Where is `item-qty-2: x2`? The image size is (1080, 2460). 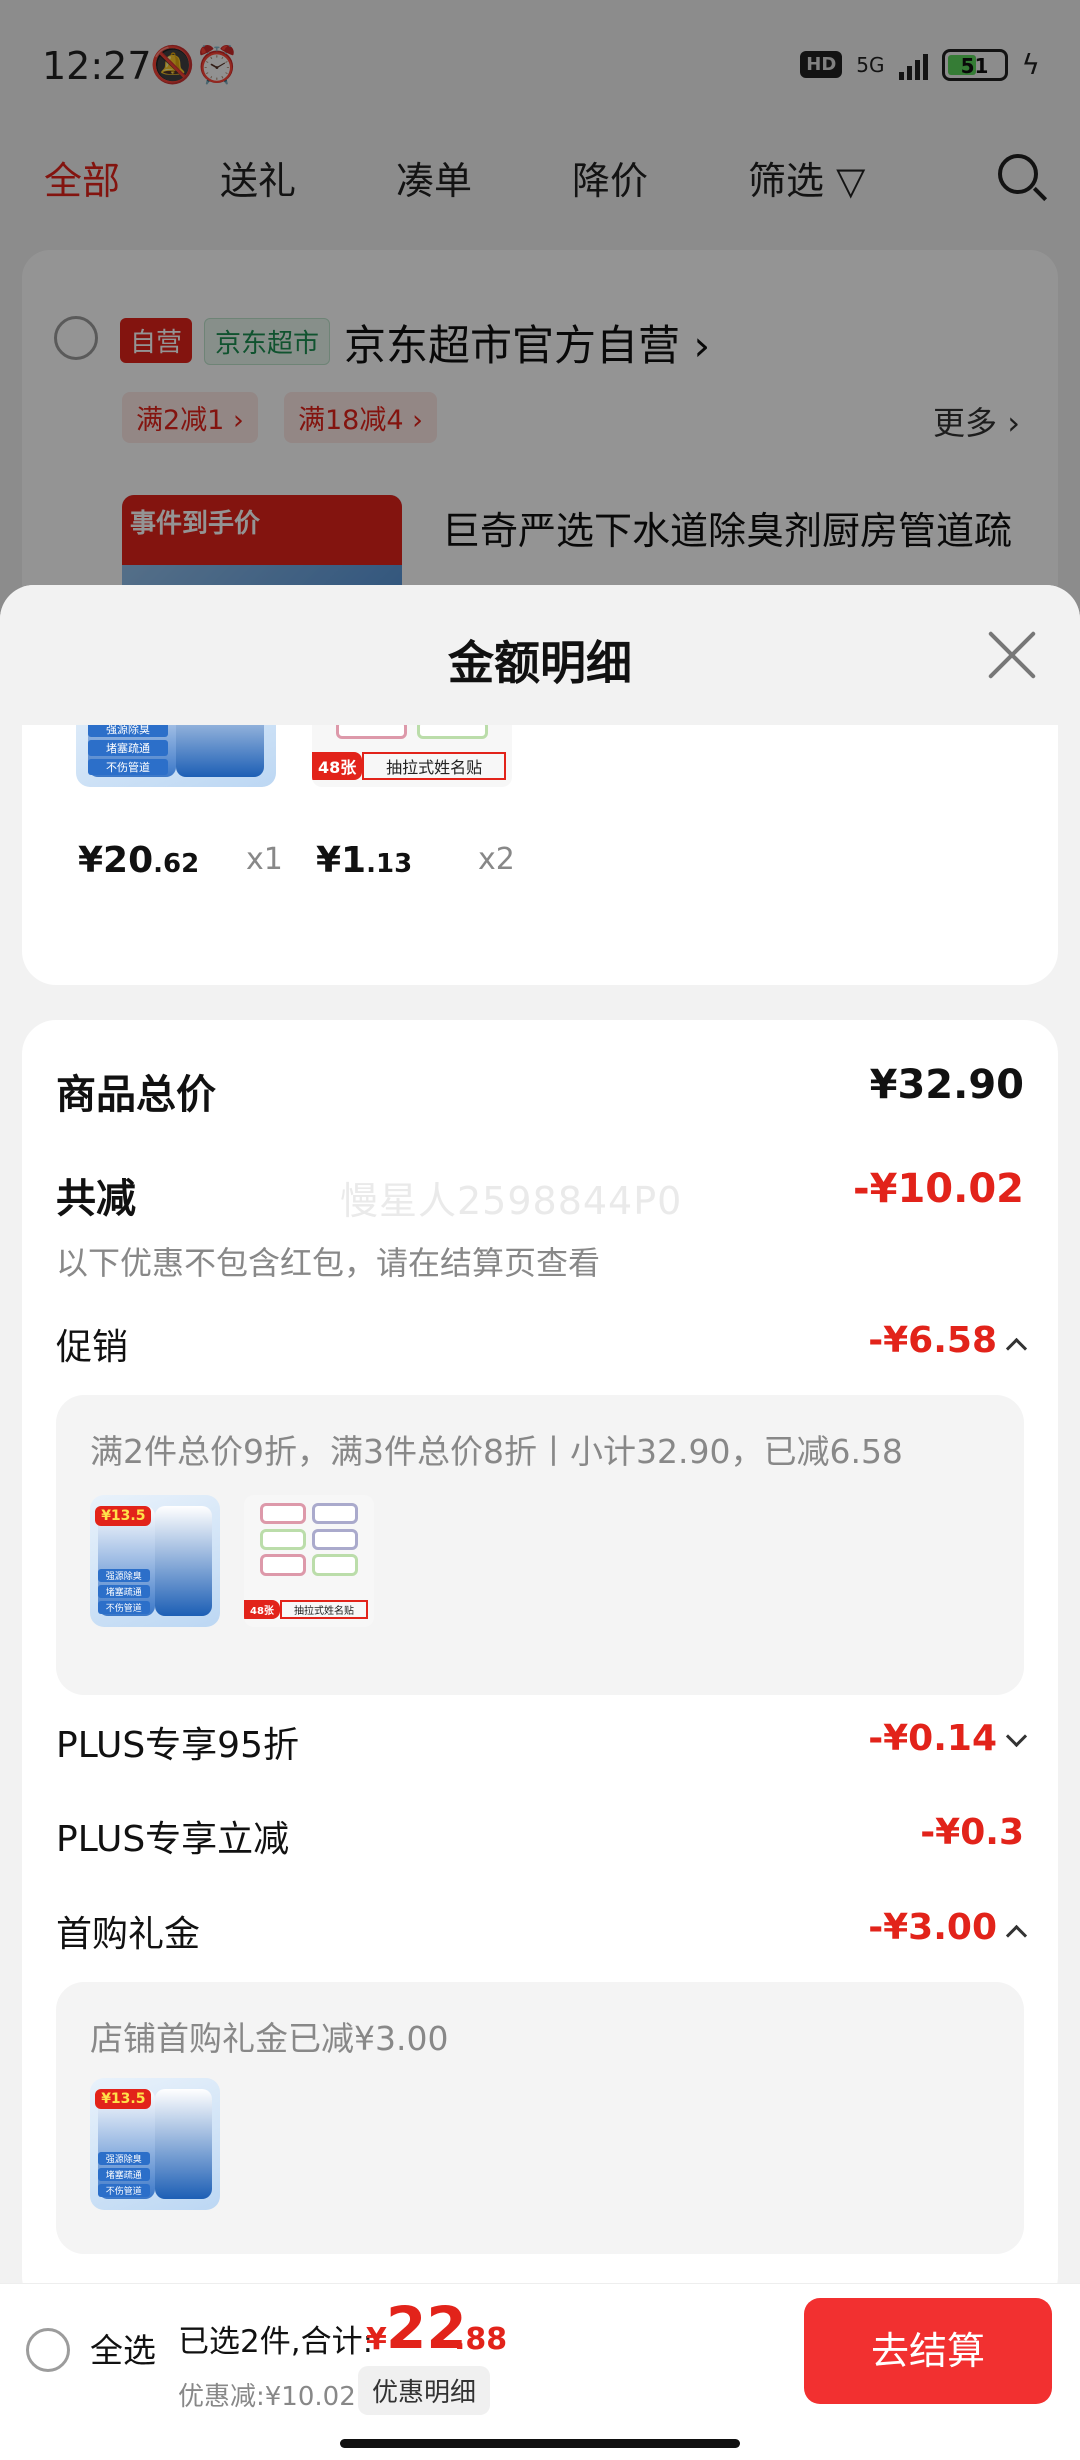
item-qty-2: x2 is located at coordinates (496, 859).